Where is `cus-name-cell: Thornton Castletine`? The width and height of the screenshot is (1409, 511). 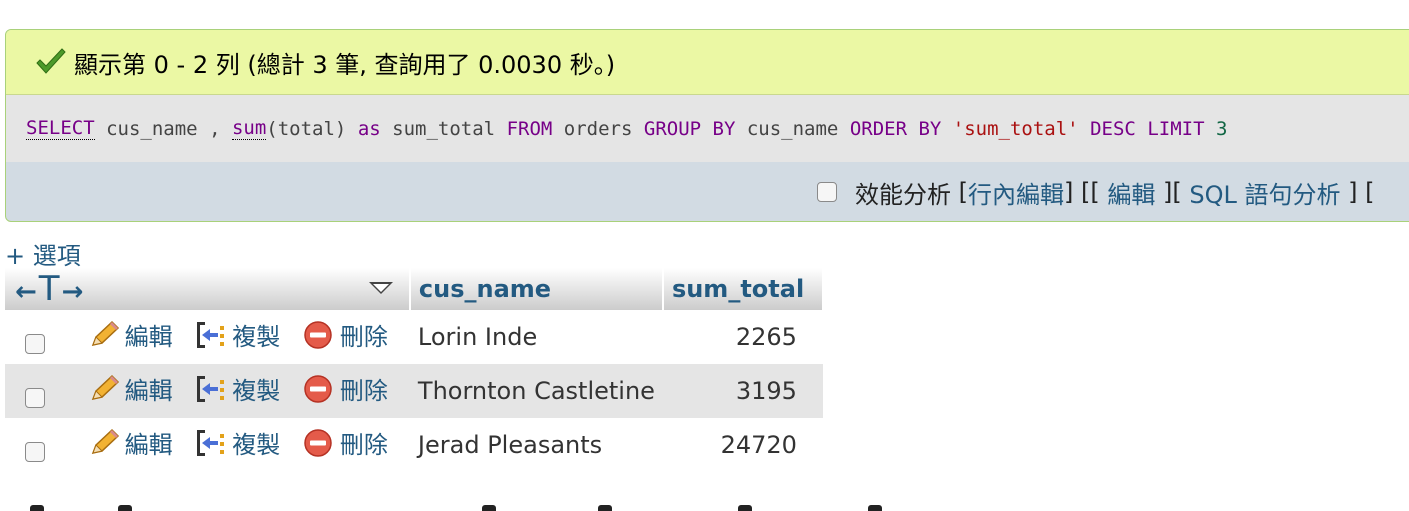
cus-name-cell: Thornton Castletine is located at coordinates (536, 391).